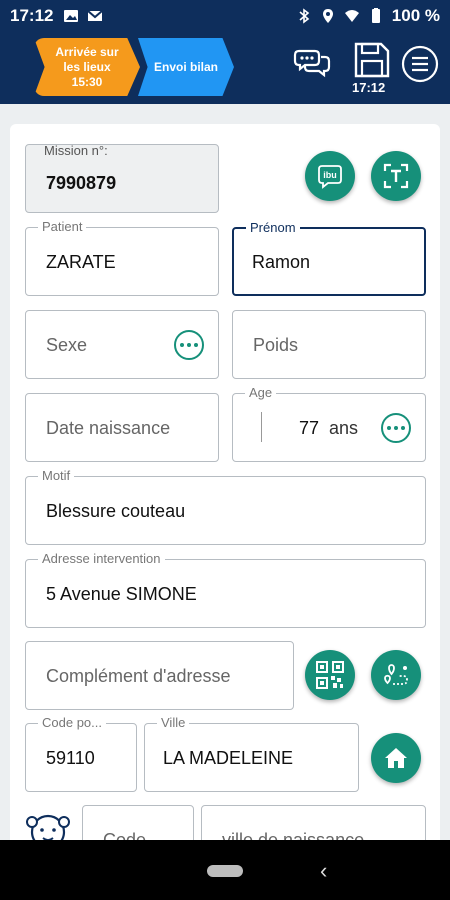  I want to click on home-icon, so click(396, 758).